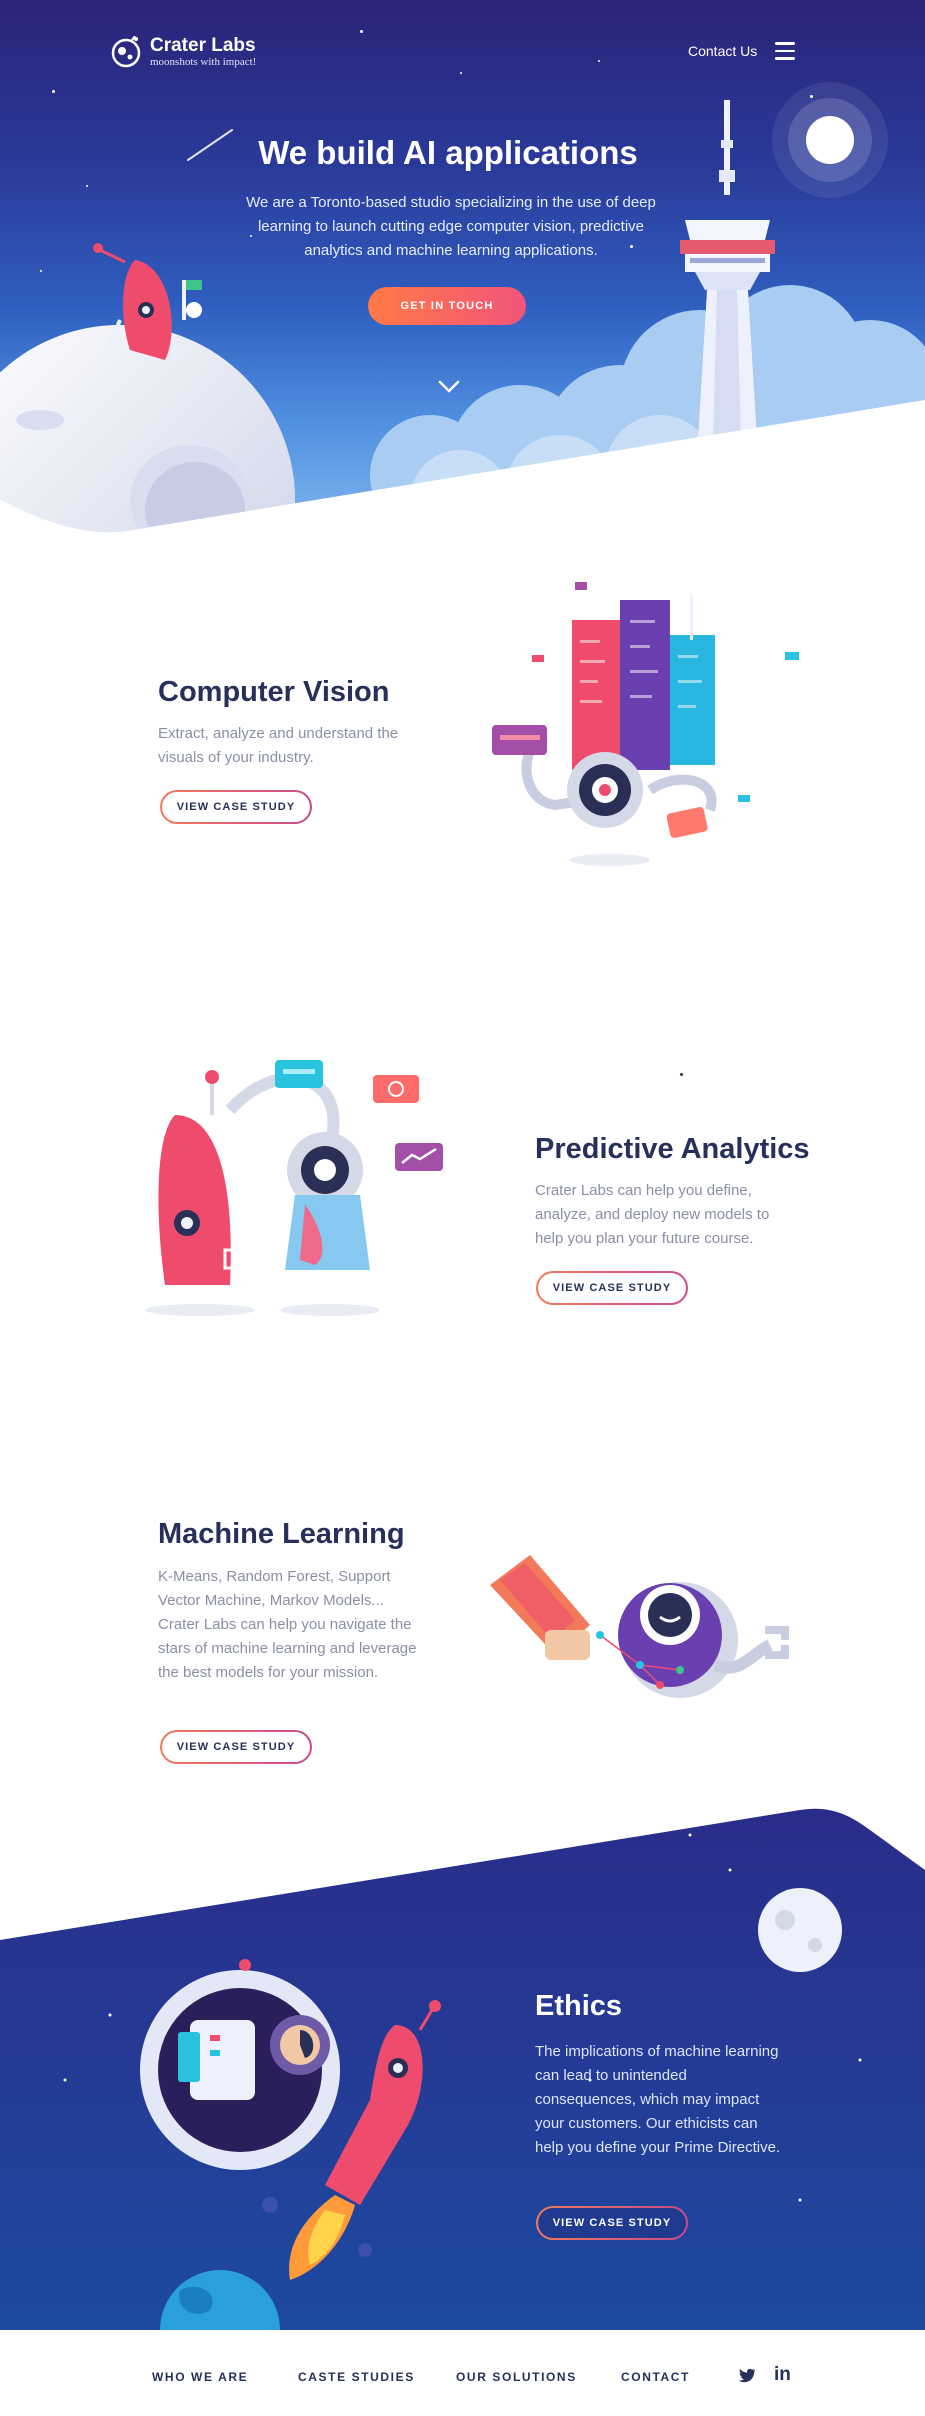 Image resolution: width=925 pixels, height=2416 pixels. Describe the element at coordinates (612, 2223) in the screenshot. I see `ethics-case-study-button: VIEW CASE STUDY` at that location.